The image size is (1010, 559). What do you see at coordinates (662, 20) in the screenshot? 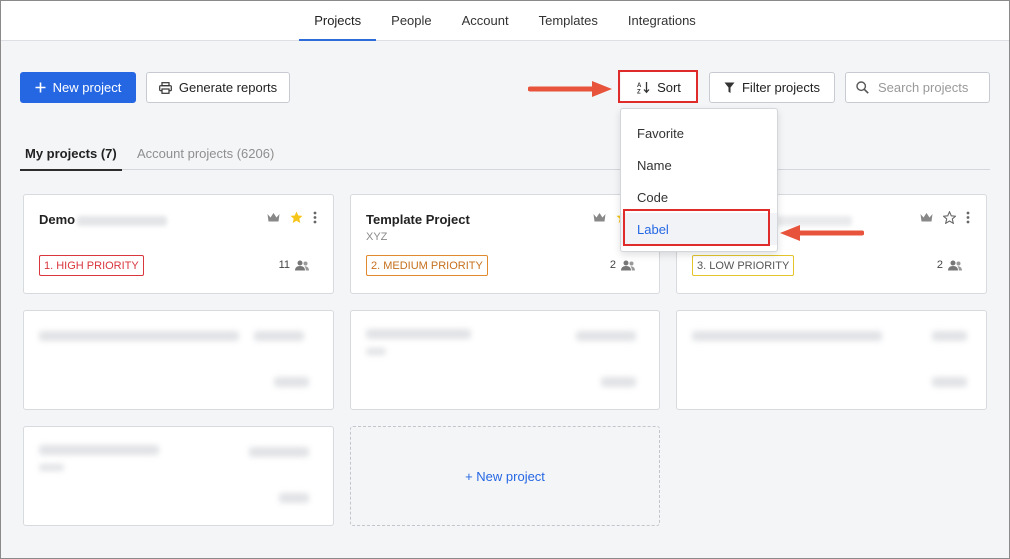
I see `tab-integrations: Integrations` at bounding box center [662, 20].